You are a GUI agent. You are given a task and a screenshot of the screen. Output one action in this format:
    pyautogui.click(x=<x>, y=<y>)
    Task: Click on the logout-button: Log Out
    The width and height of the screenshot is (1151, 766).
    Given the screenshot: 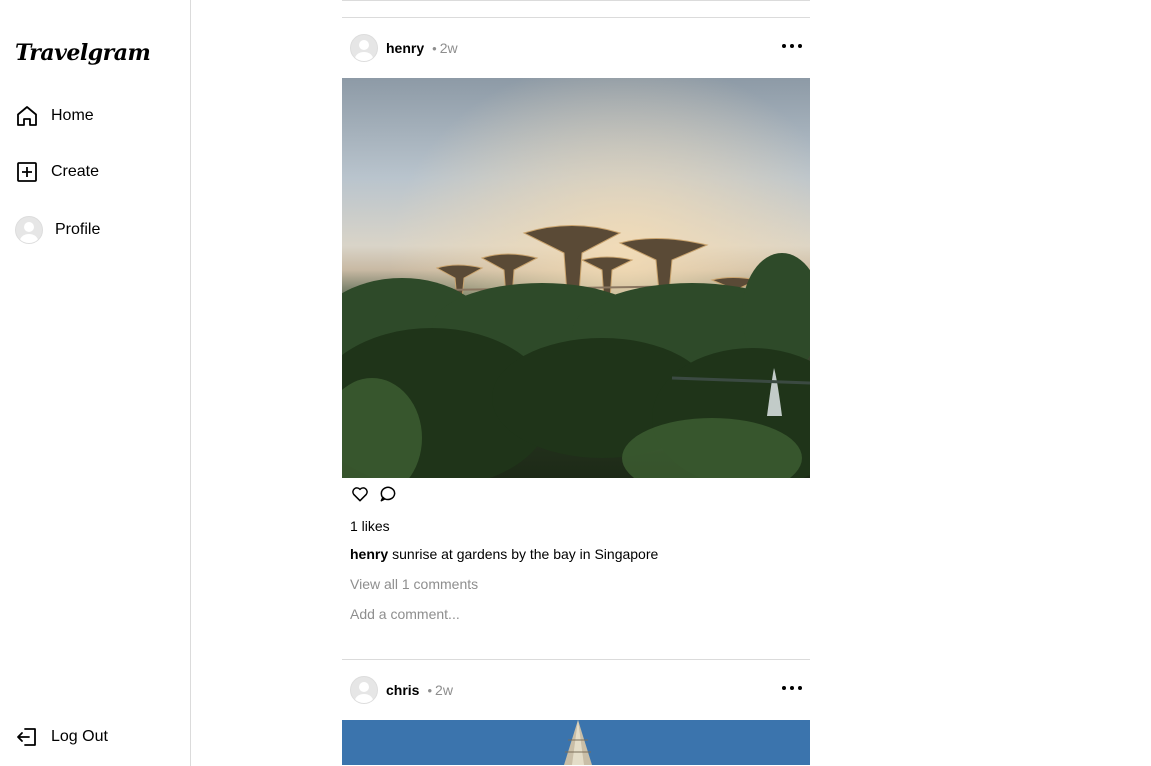 What is the action you would take?
    pyautogui.click(x=61, y=737)
    